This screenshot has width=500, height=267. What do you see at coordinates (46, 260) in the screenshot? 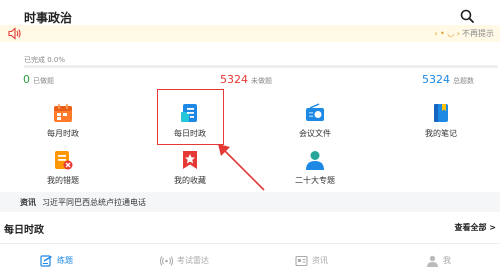
I see `practice-icon` at bounding box center [46, 260].